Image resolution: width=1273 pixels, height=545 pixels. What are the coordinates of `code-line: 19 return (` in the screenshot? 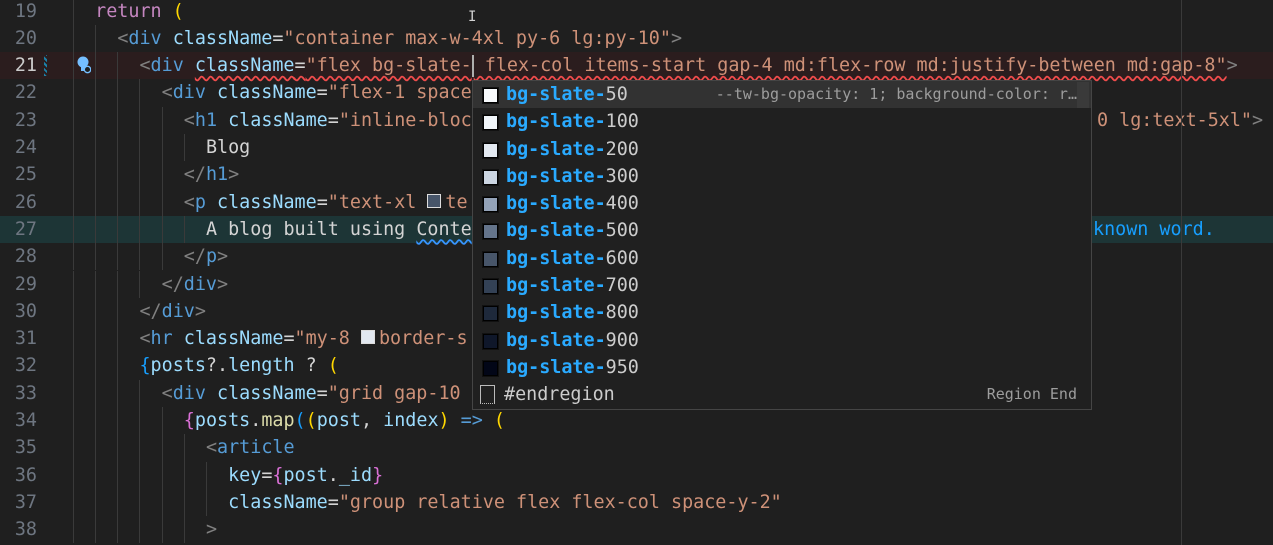 It's located at (636, 12).